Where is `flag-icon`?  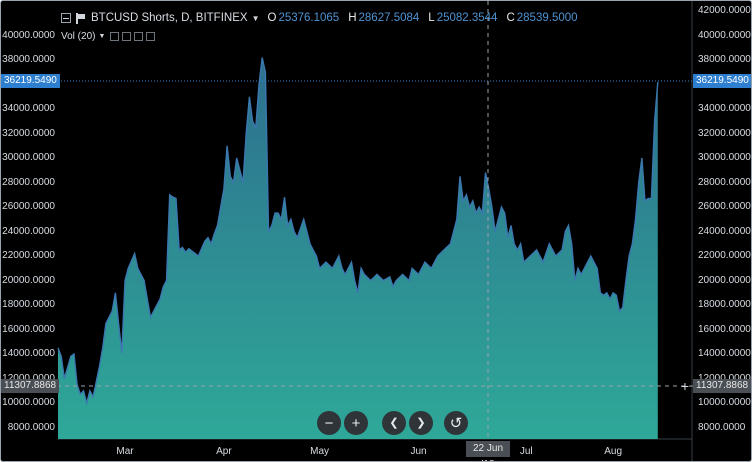 flag-icon is located at coordinates (81, 18).